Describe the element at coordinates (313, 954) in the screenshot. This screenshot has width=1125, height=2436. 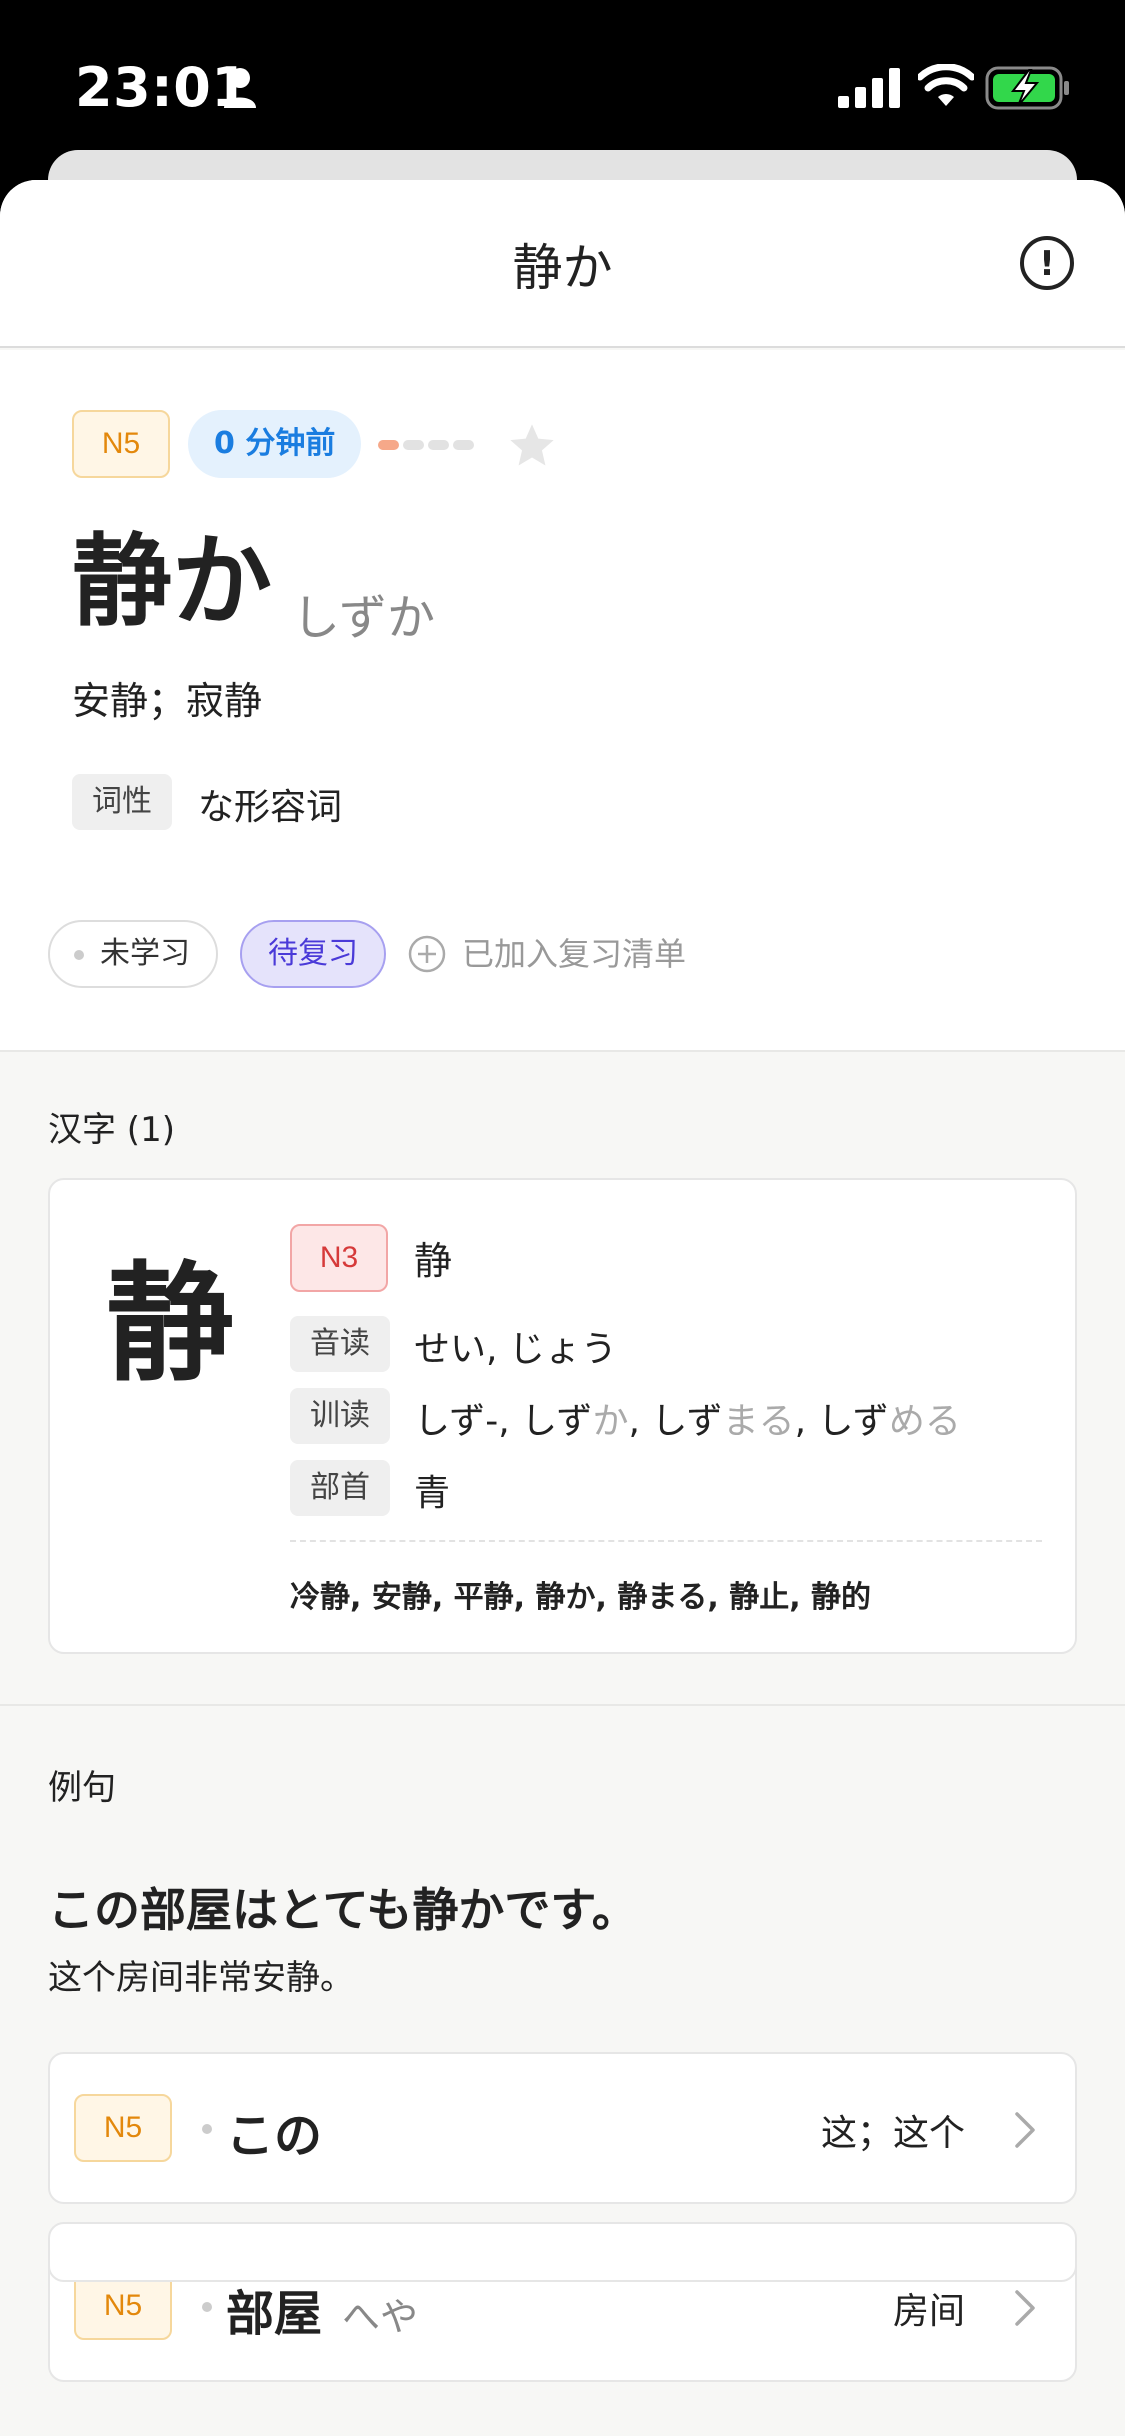
I see `review-chip: 待复习` at that location.